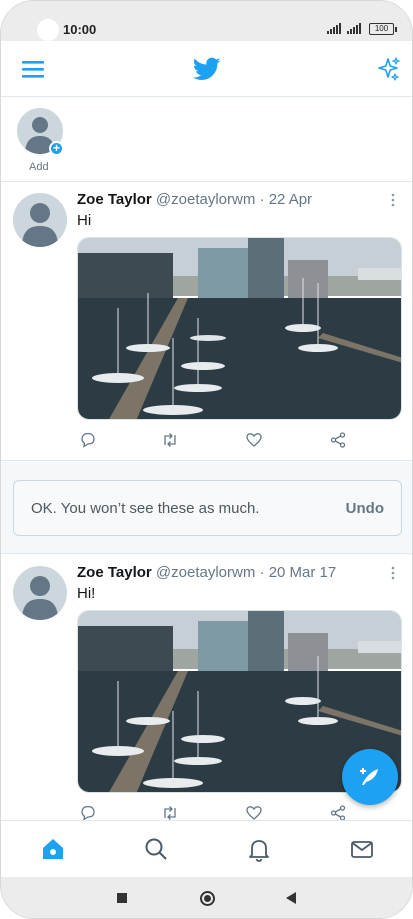 The image size is (413, 919). Describe the element at coordinates (145, 508) in the screenshot. I see `feedback-message: OK. You won’t see these as much.` at that location.